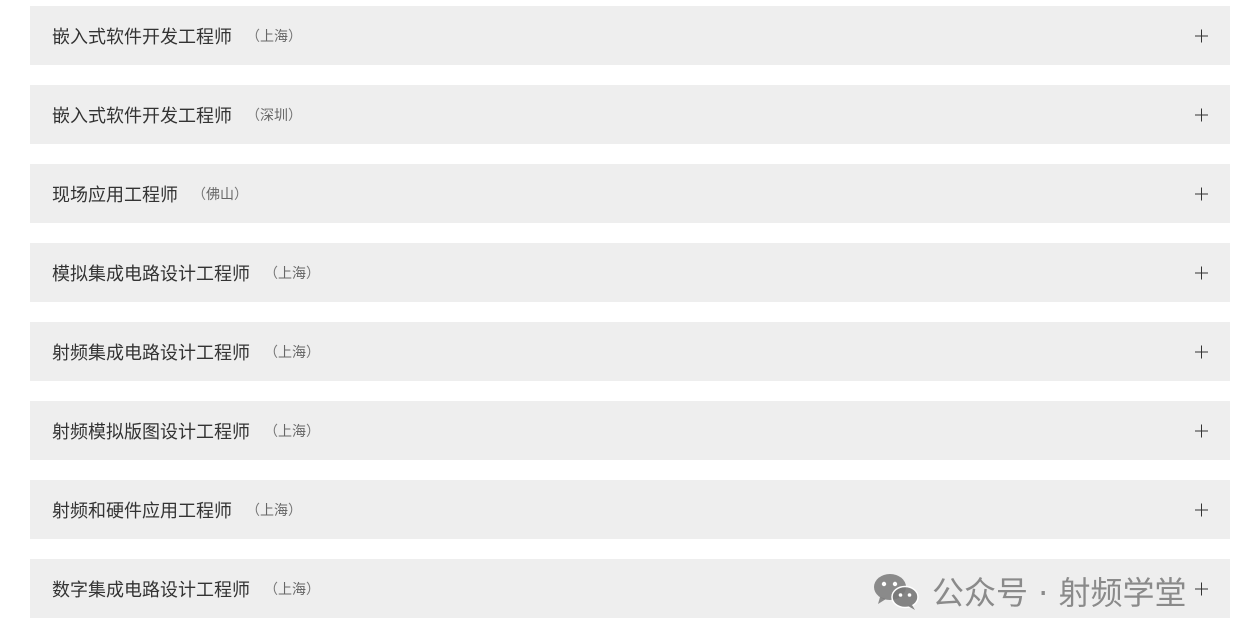 The height and width of the screenshot is (638, 1255). I want to click on job-row-0: 嵌入式软件开发工程师 （上海）, so click(630, 35).